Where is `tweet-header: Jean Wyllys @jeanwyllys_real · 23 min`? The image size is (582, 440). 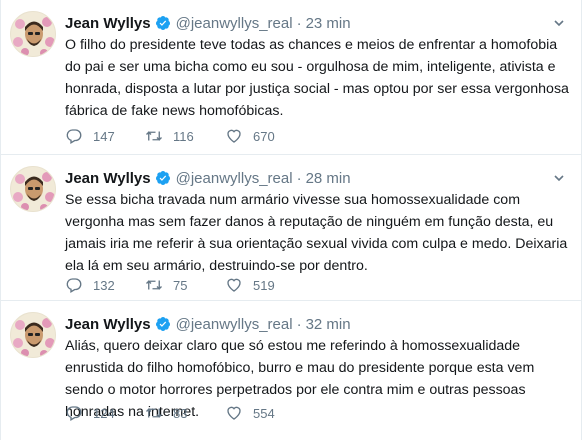
tweet-header: Jean Wyllys @jeanwyllys_real · 23 min is located at coordinates (318, 23).